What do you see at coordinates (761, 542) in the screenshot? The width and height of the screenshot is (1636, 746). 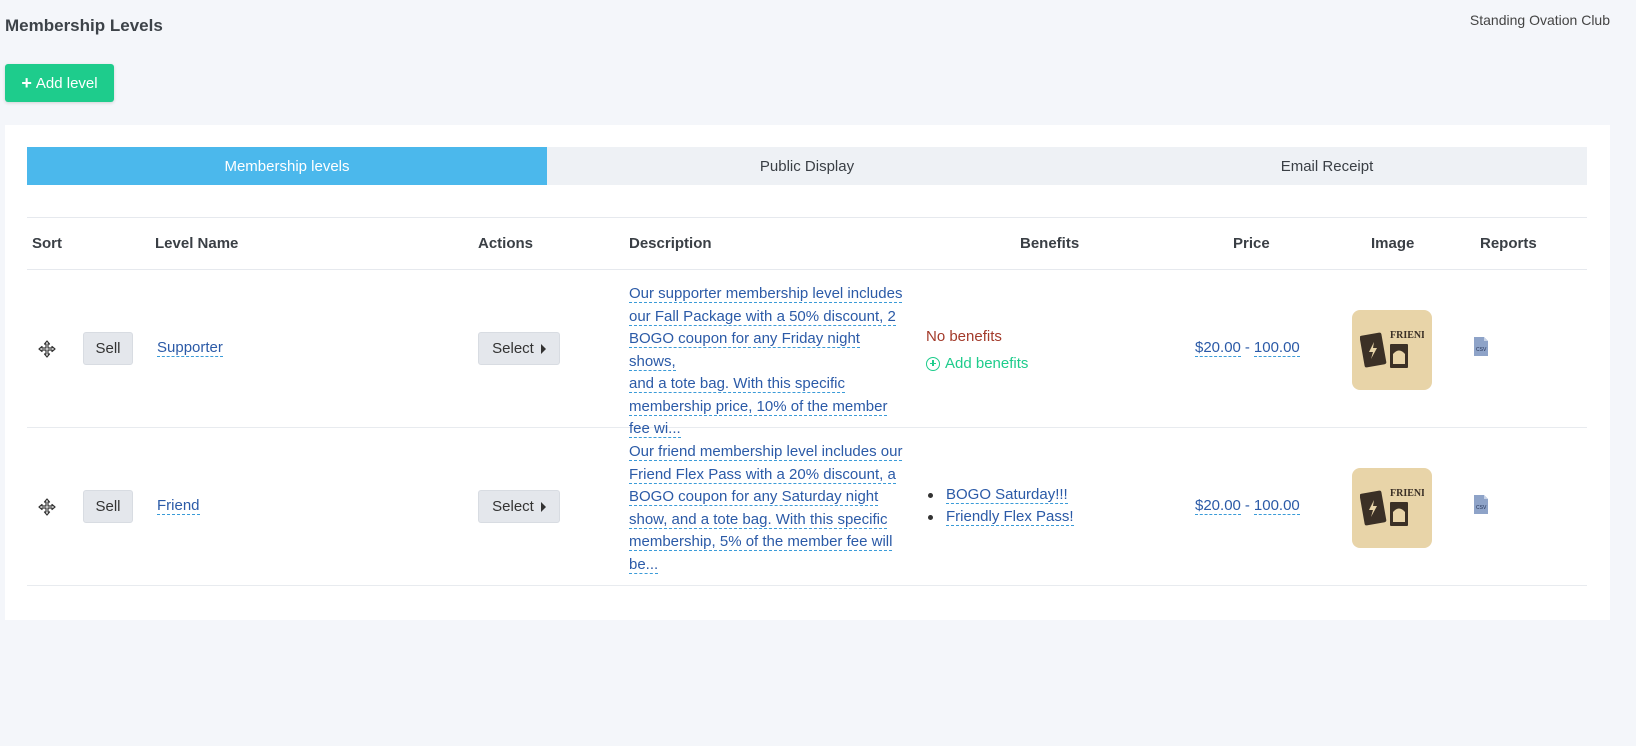 I see `description-line: membership, 5% of the member fee will` at bounding box center [761, 542].